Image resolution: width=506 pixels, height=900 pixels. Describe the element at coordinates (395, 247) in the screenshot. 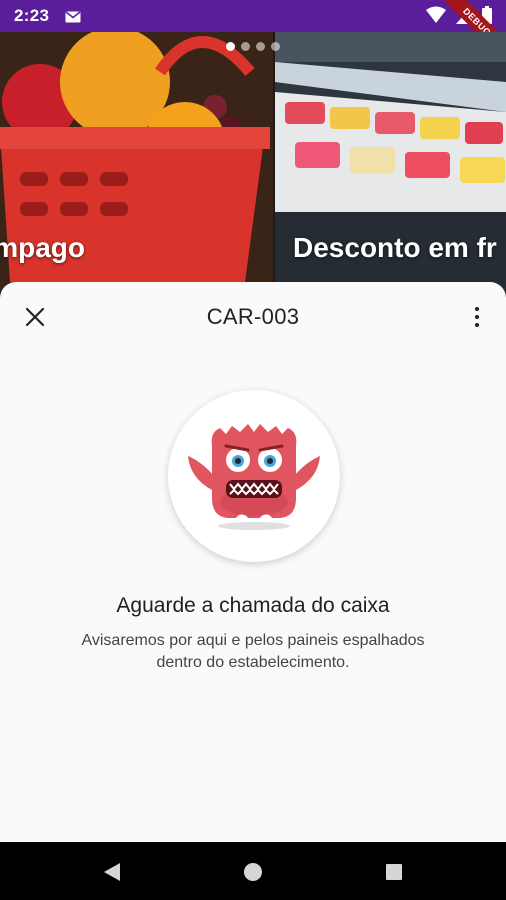

I see `carousel-slide-title: Desconto em fr` at that location.